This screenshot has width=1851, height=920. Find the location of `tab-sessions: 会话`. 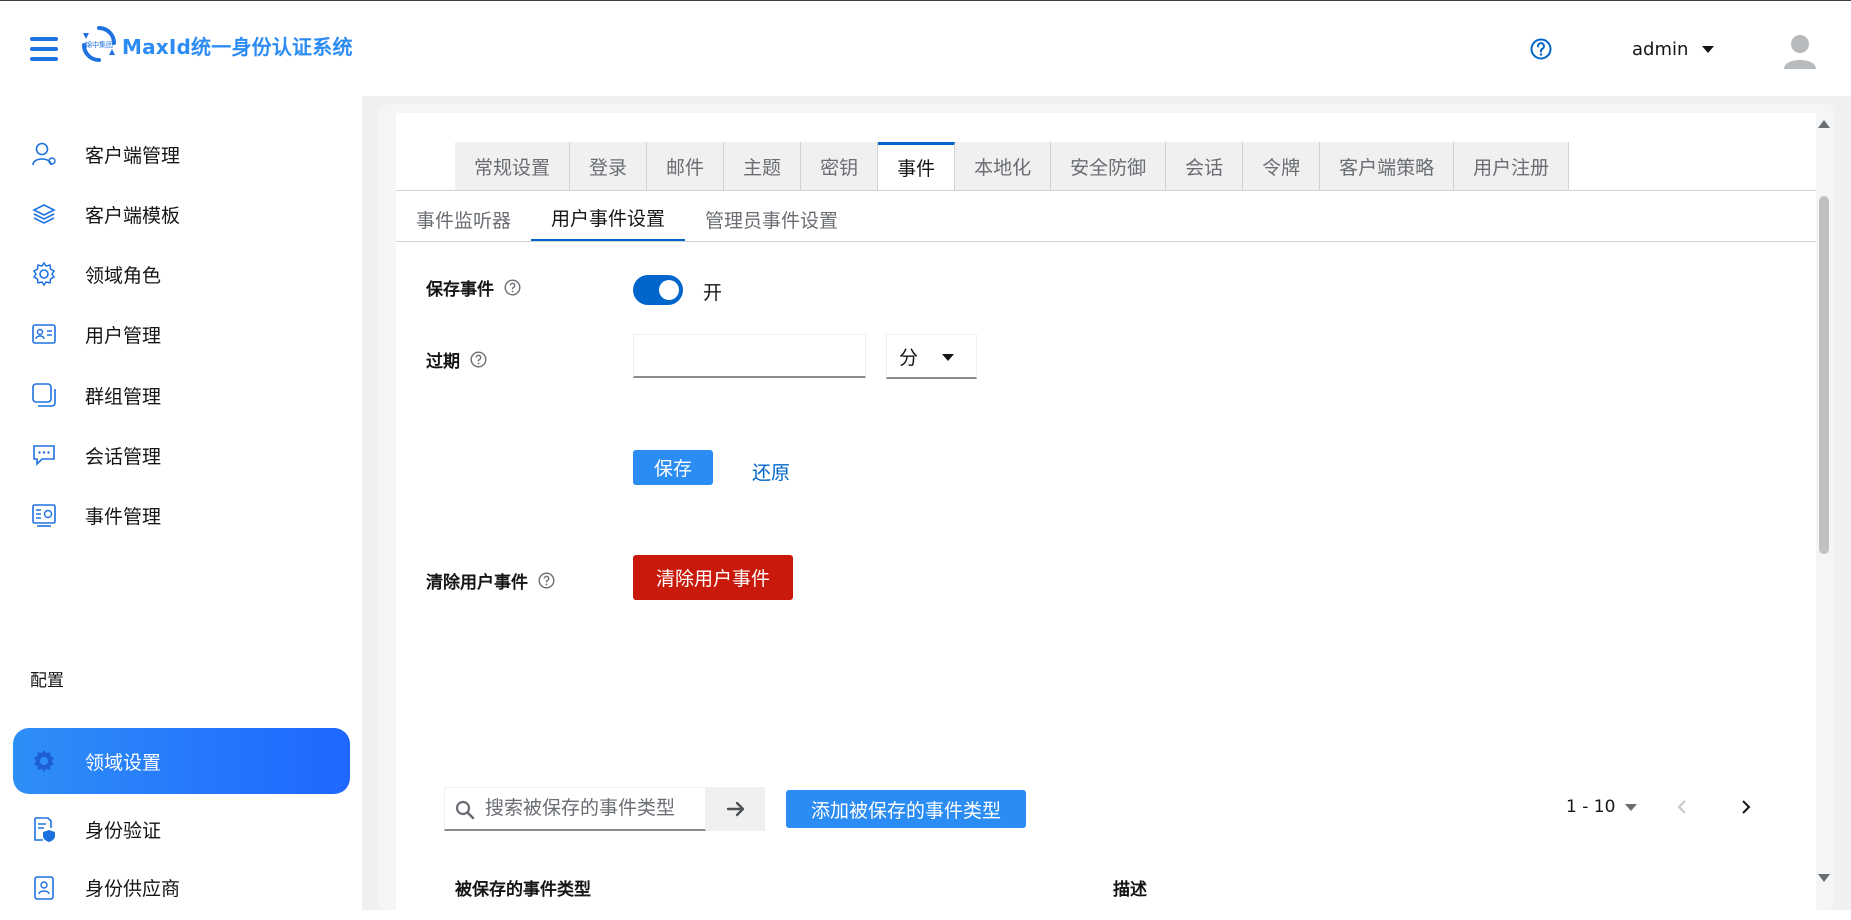

tab-sessions: 会话 is located at coordinates (1205, 166).